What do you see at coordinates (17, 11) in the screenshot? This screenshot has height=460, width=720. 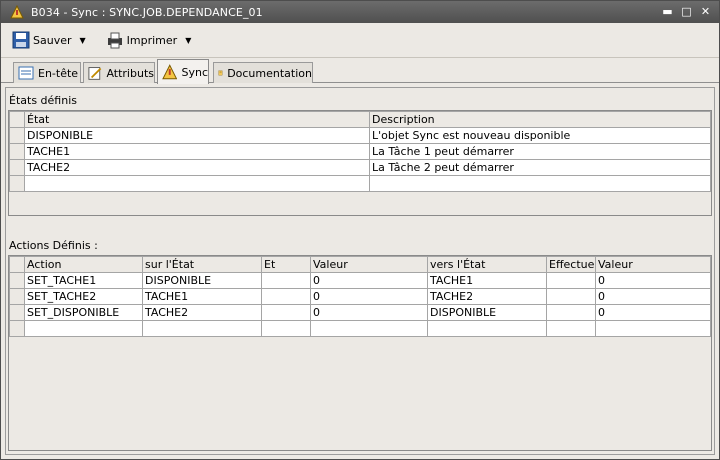 I see `sync-app-icon` at bounding box center [17, 11].